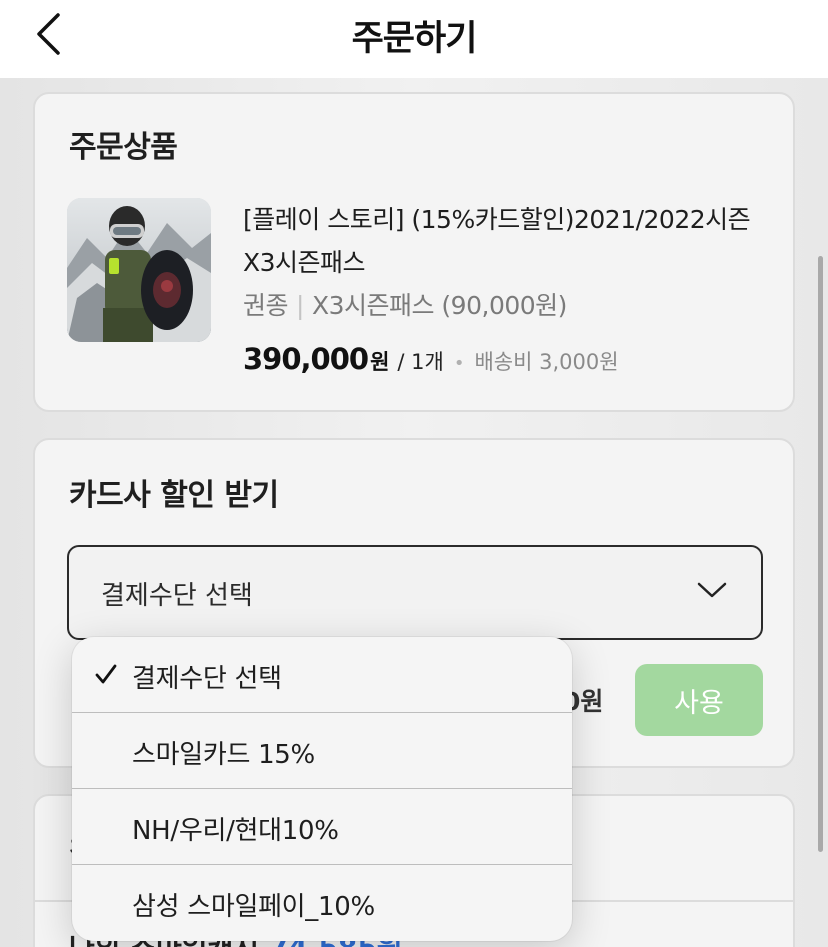 This screenshot has height=947, width=828. Describe the element at coordinates (174, 495) in the screenshot. I see `discount-section-title: 카드사 할인 받기` at that location.